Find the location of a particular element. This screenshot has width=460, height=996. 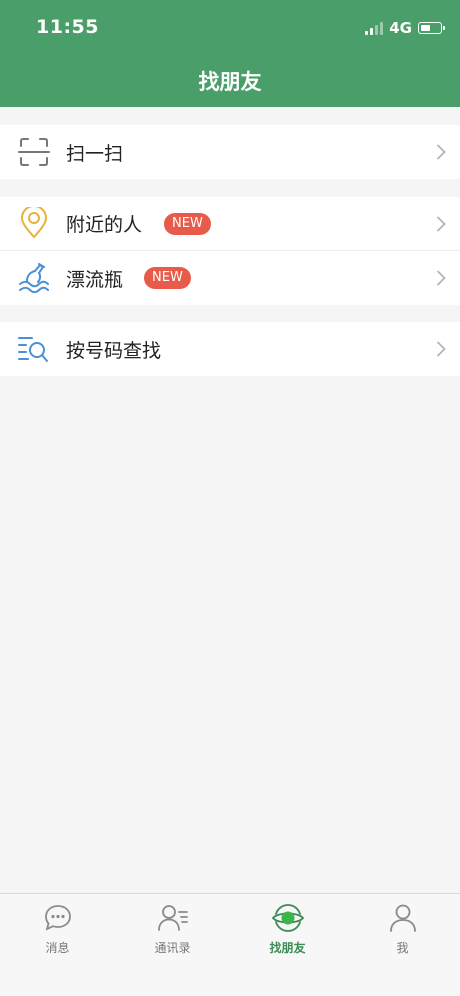

tab-find-friends: 找朋友 is located at coordinates (287, 934).